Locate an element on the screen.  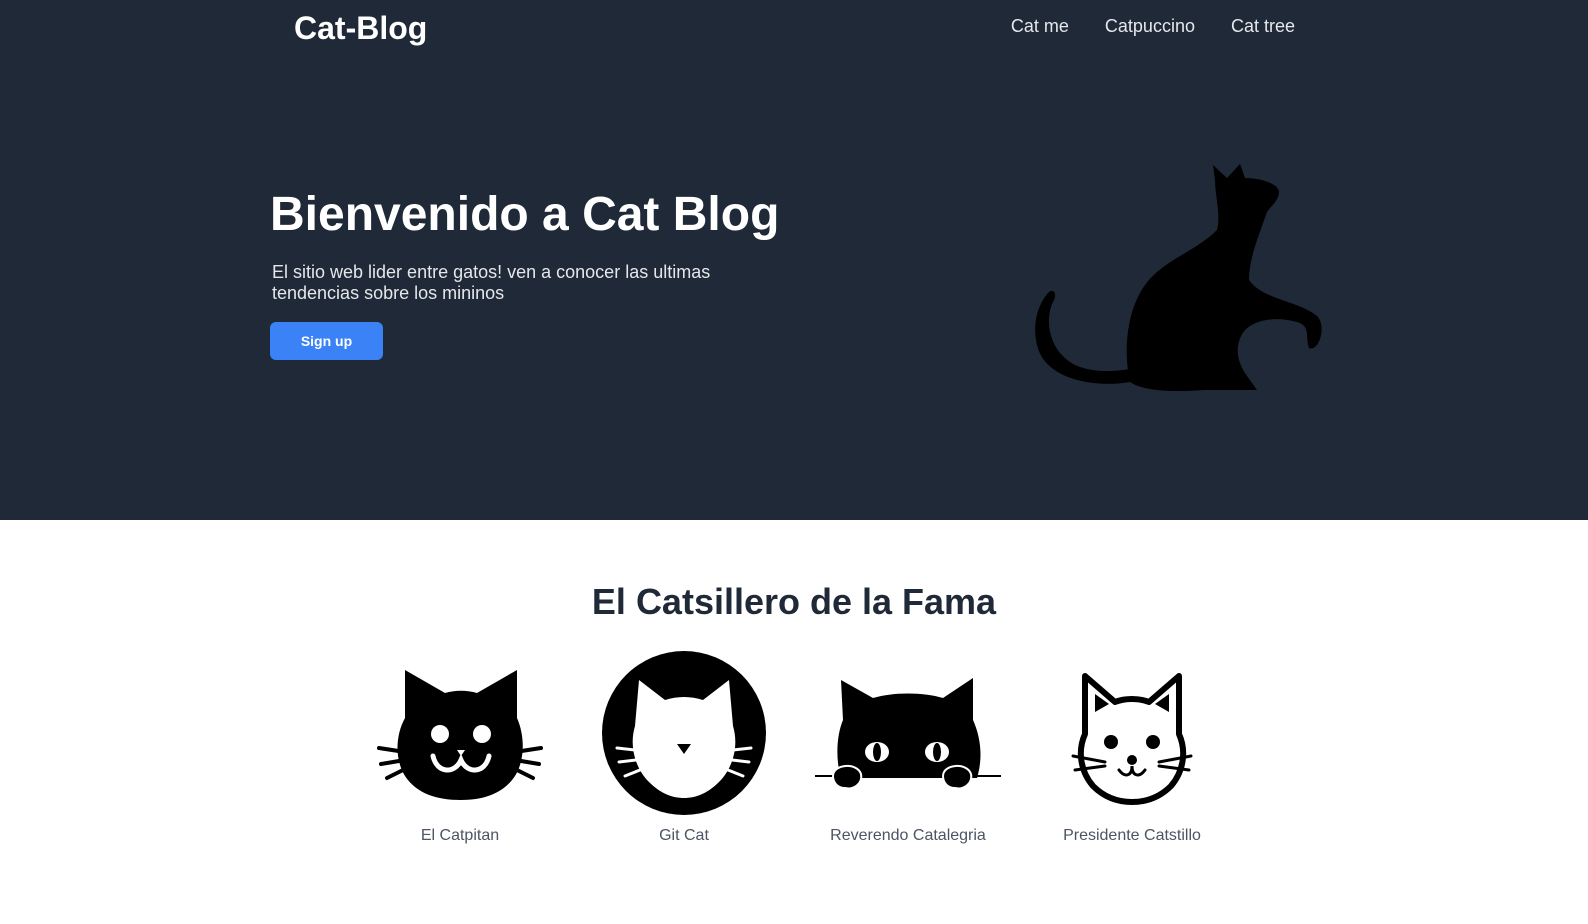
nav-link-catpuccino: Catpuccino is located at coordinates (1150, 26).